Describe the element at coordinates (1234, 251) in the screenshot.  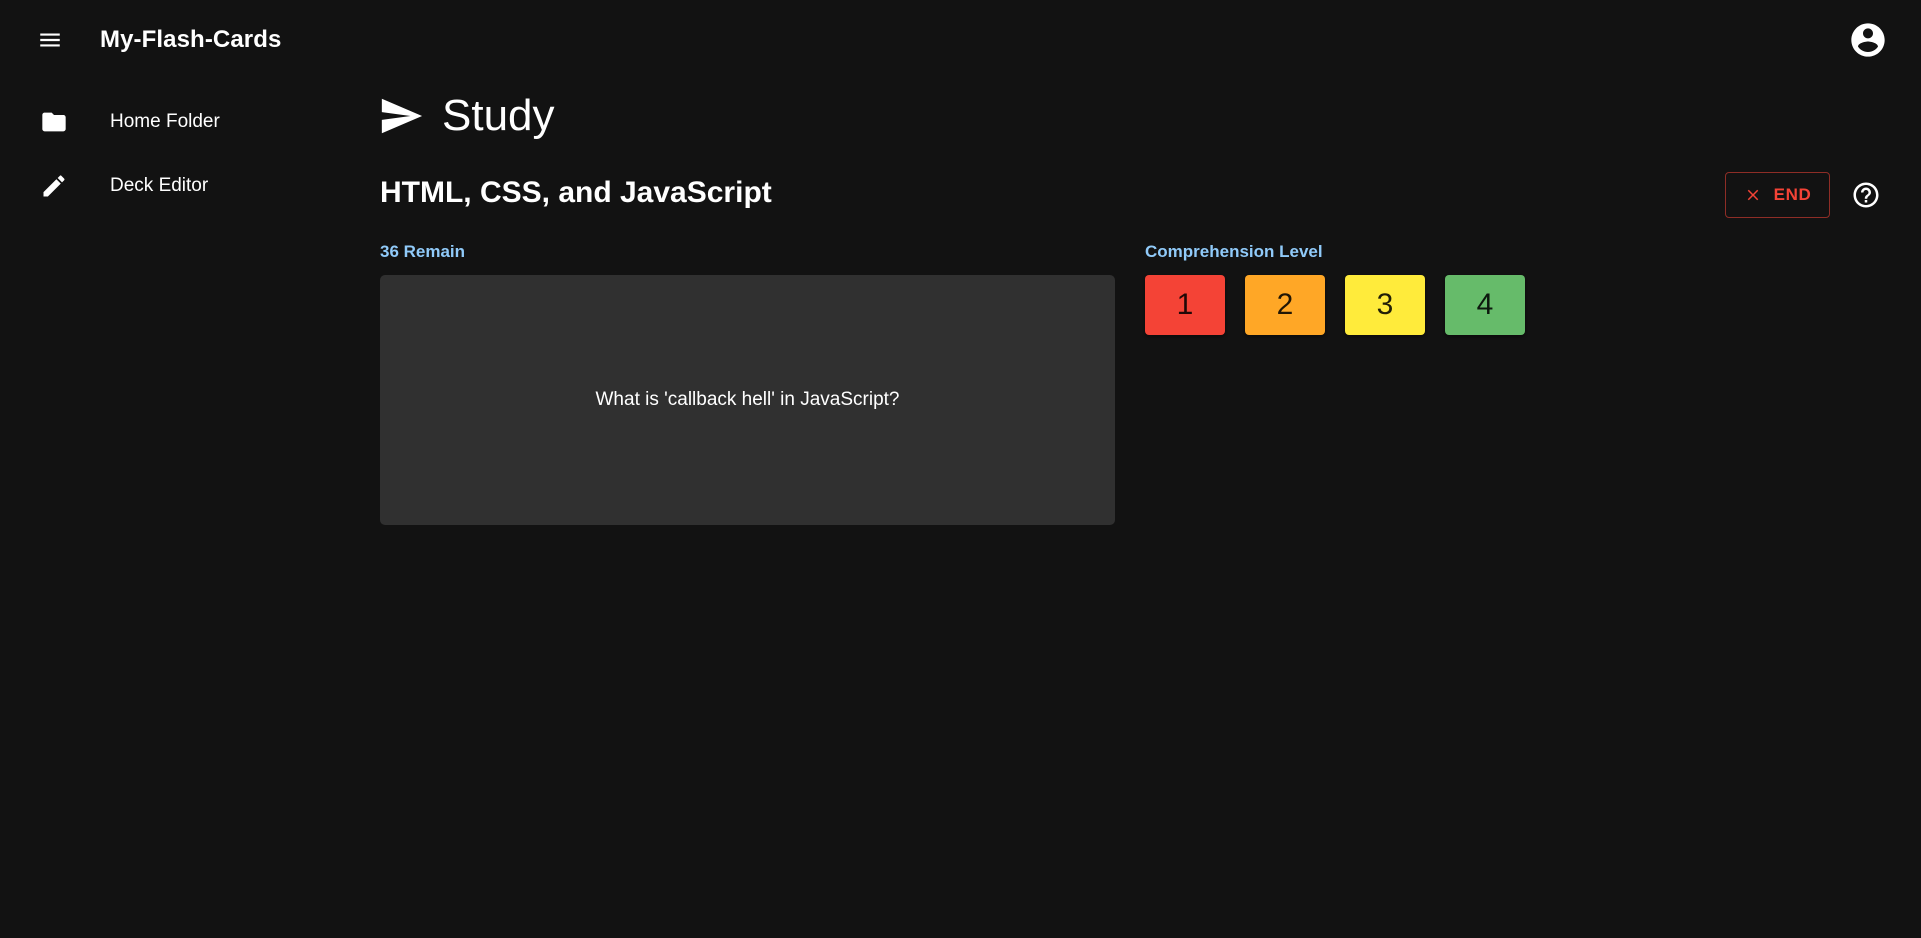
I see `comprehension-label: Comprehension Level` at that location.